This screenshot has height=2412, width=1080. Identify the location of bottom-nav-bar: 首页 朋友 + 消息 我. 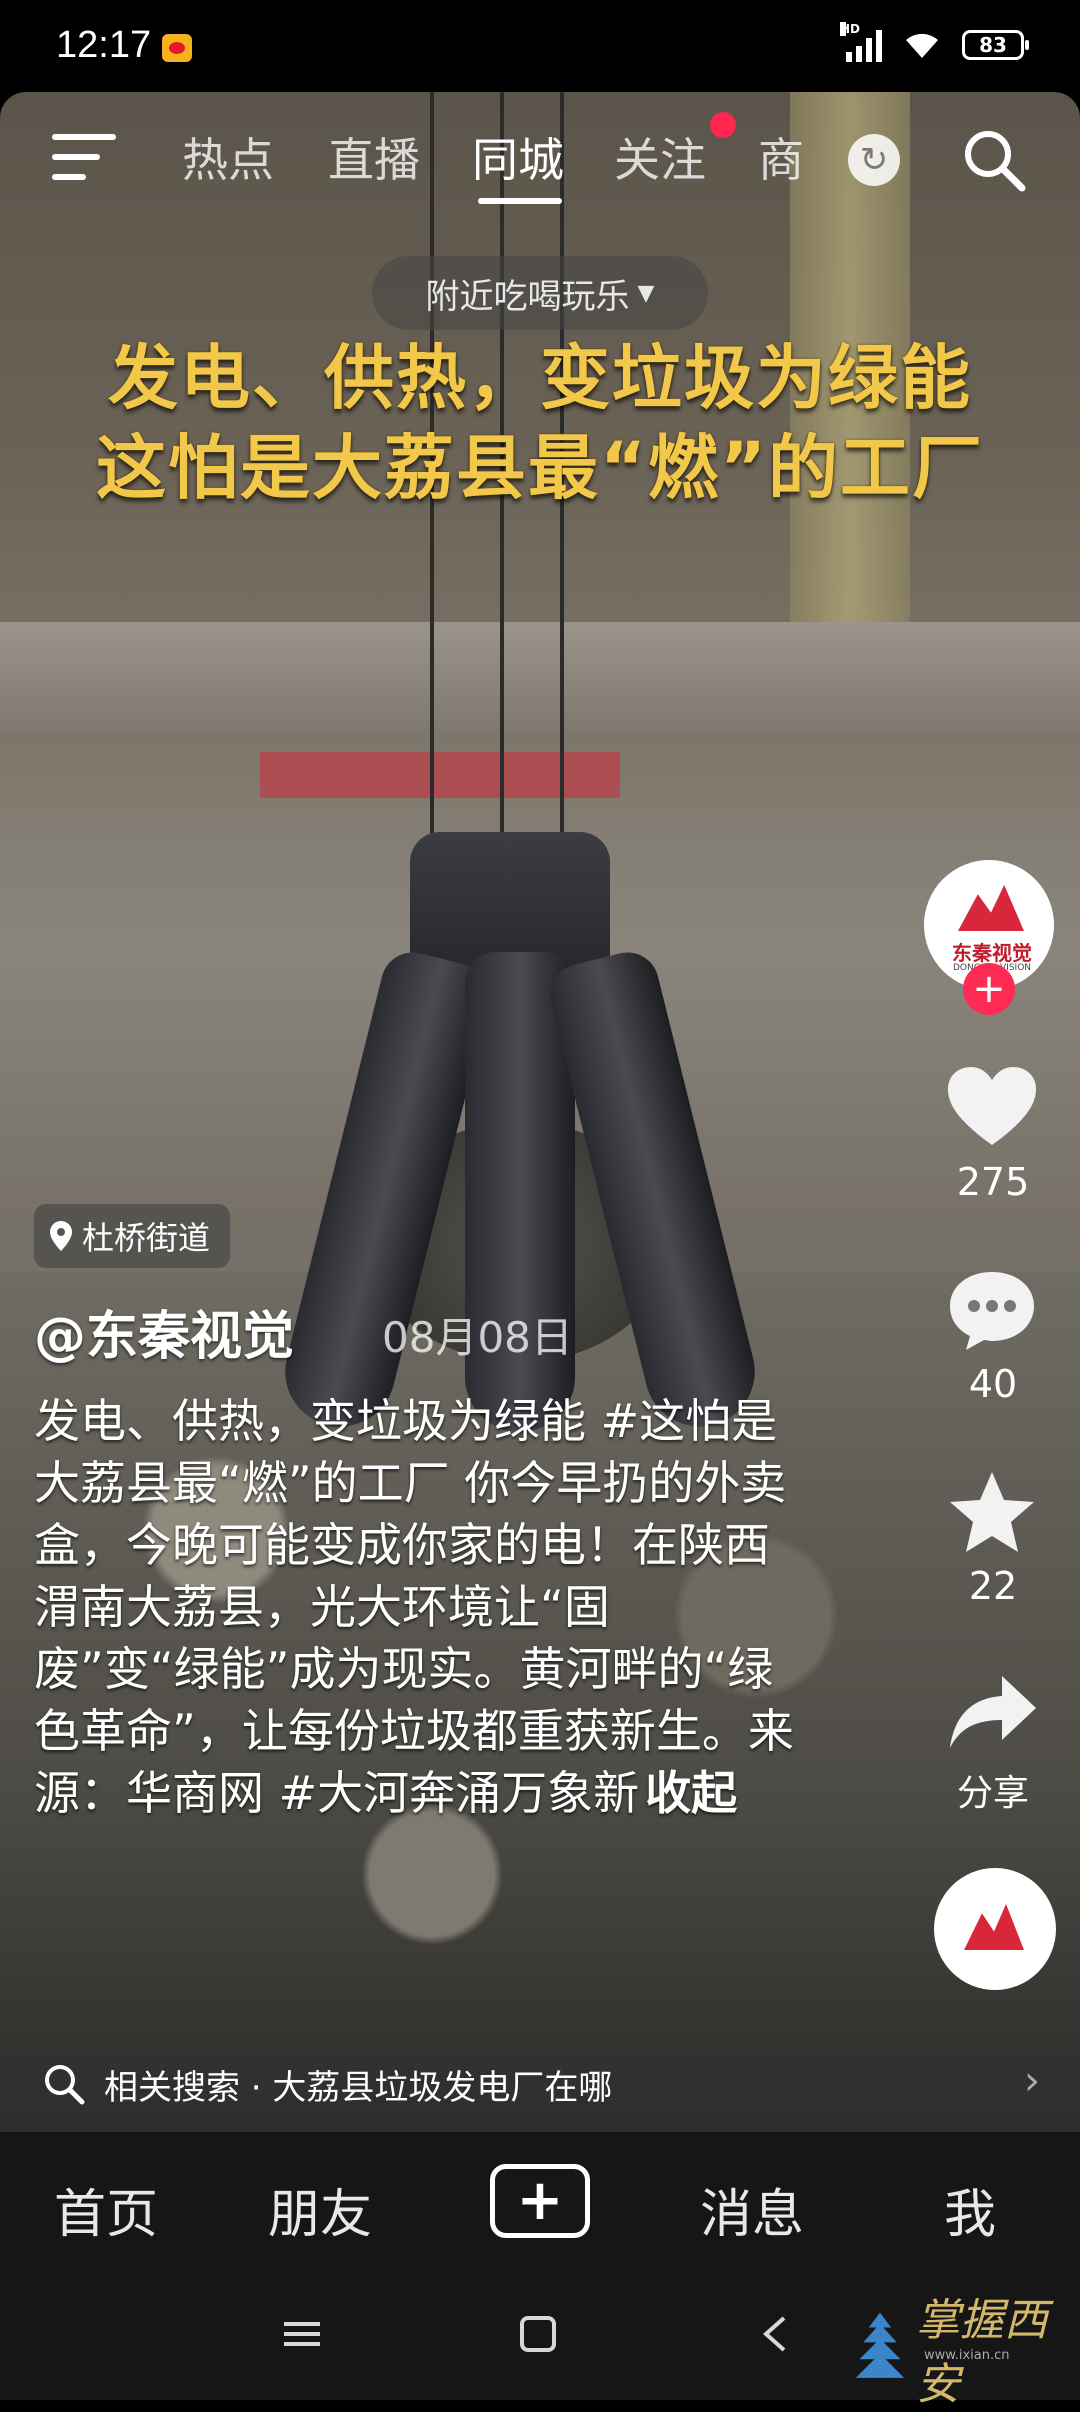
(540, 2206).